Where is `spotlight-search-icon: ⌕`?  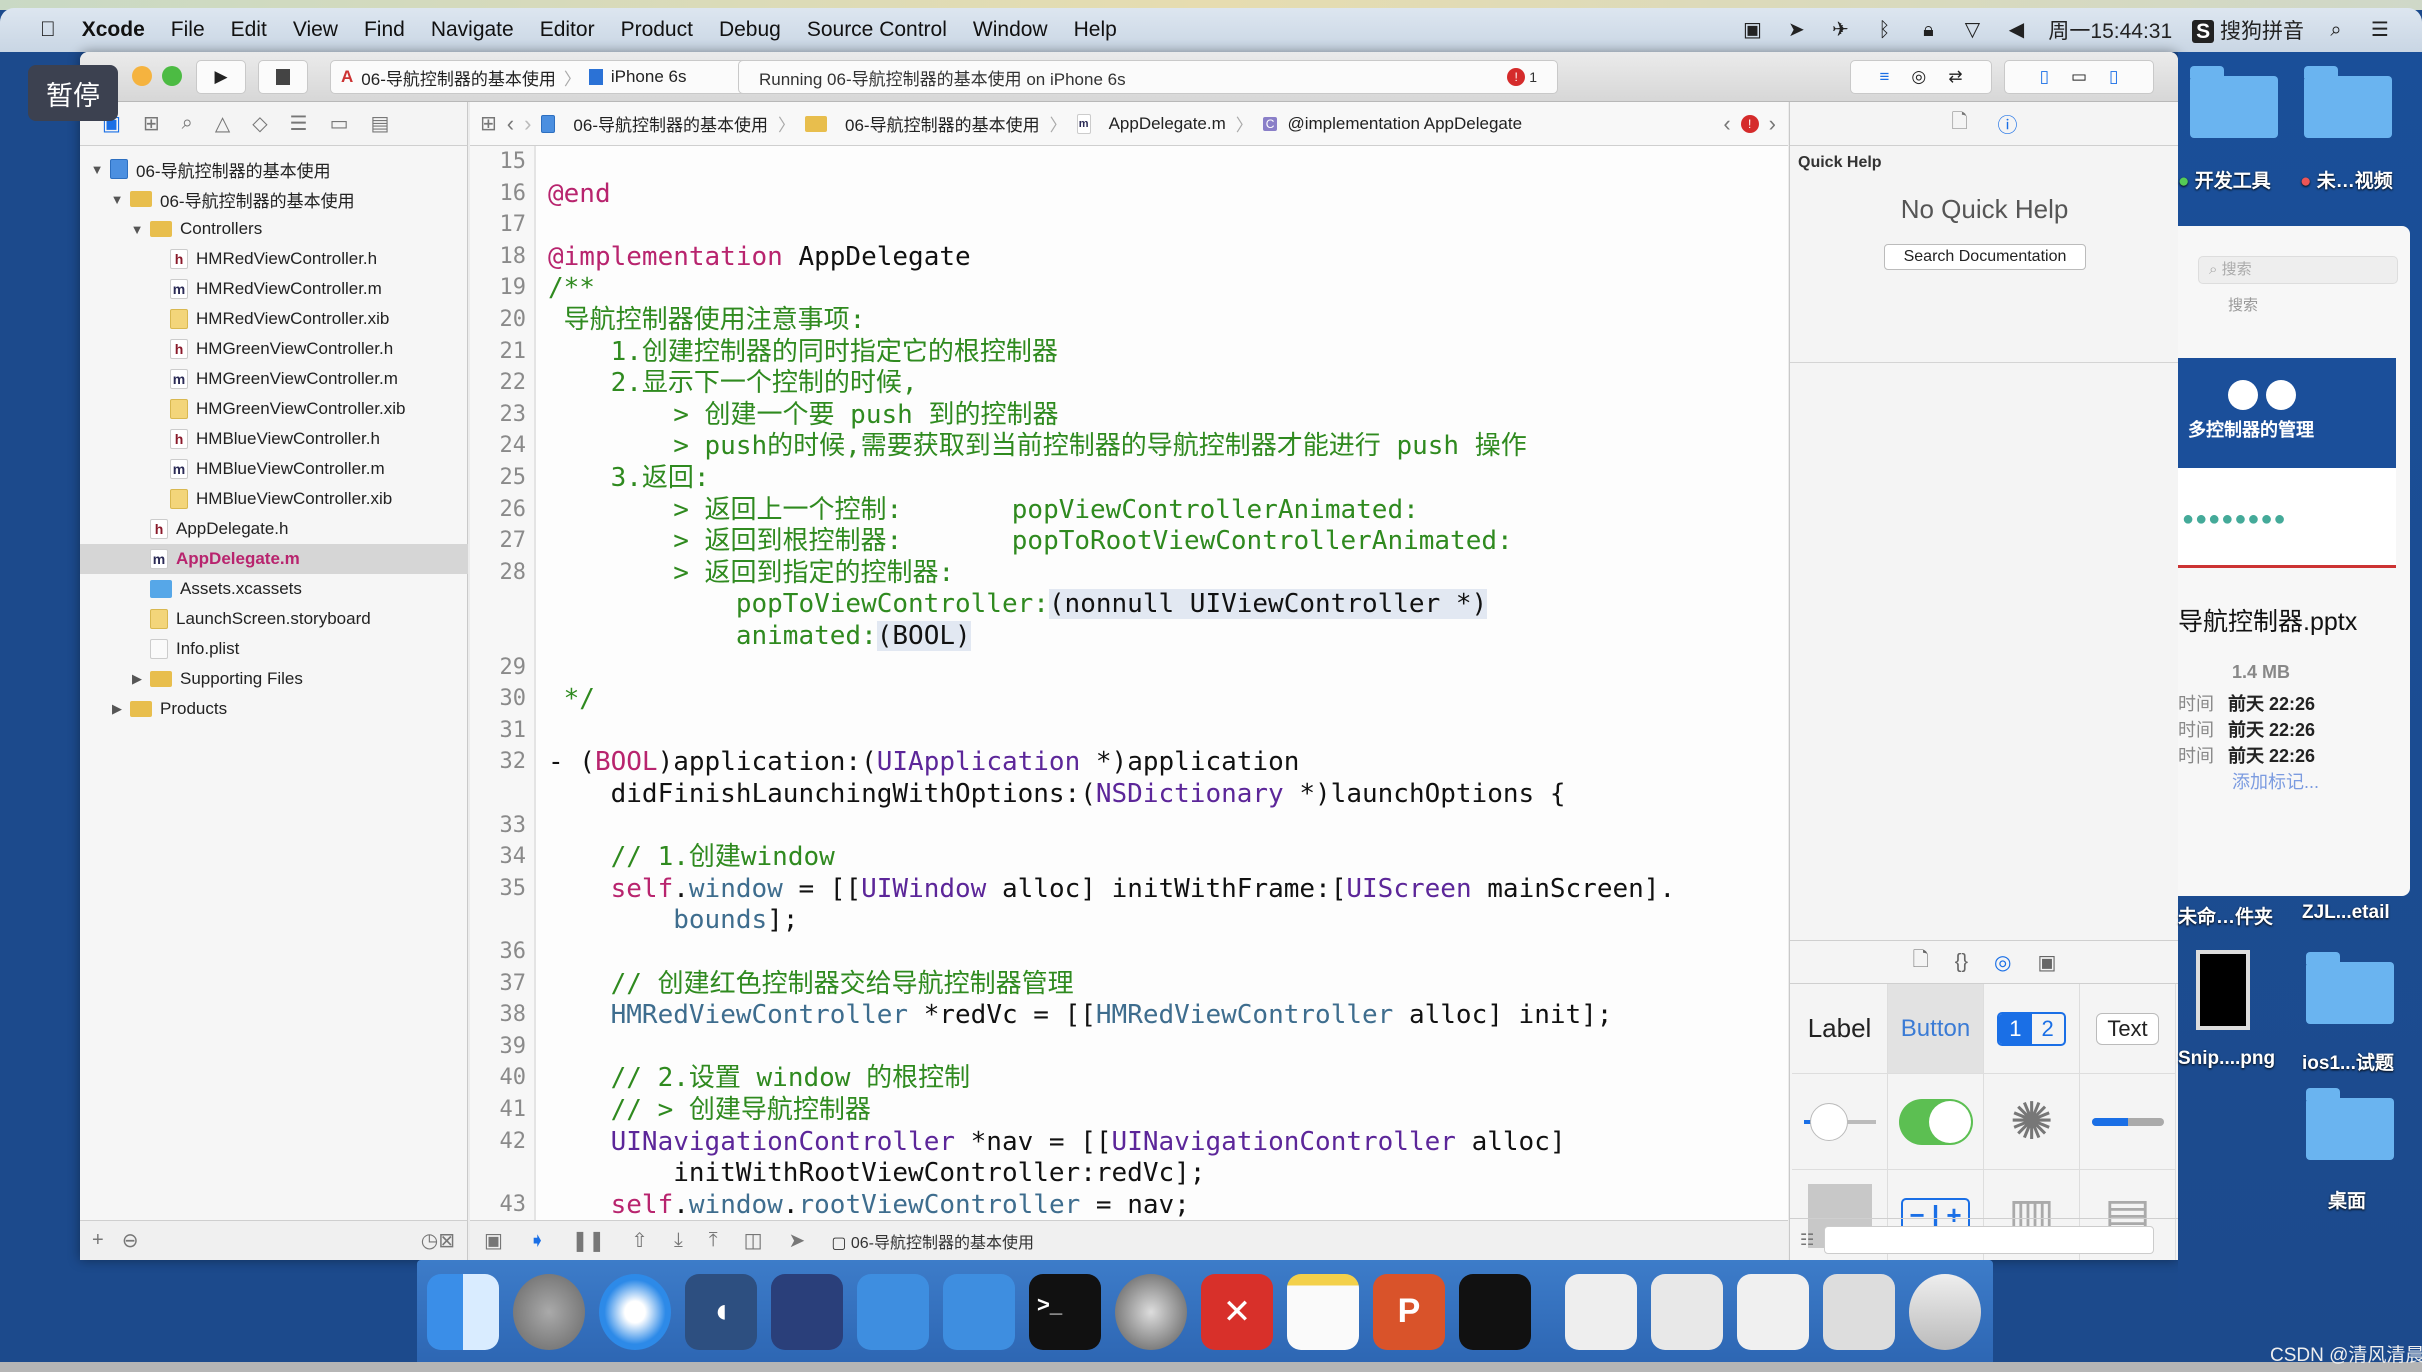
spotlight-search-icon: ⌕ is located at coordinates (2336, 30).